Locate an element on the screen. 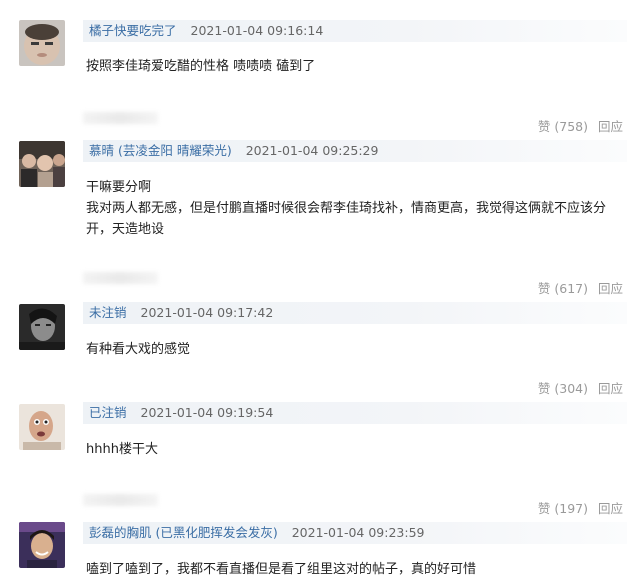 Image resolution: width=641 pixels, height=588 pixels. comment-time: 2021-01-04 09:17:42 is located at coordinates (207, 312).